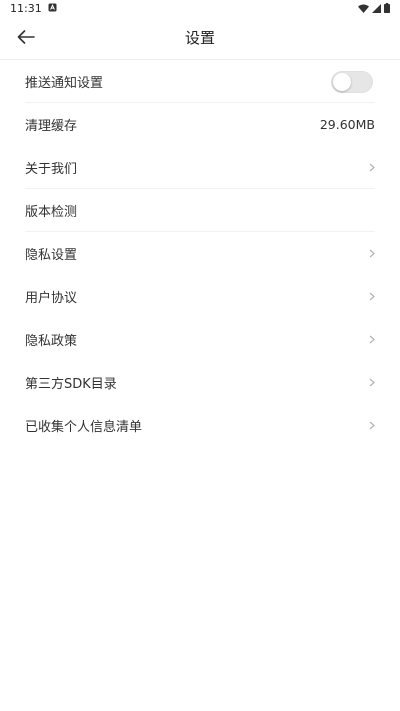 Image resolution: width=400 pixels, height=711 pixels. Describe the element at coordinates (51, 126) in the screenshot. I see `setting-label: 清理缓存` at that location.